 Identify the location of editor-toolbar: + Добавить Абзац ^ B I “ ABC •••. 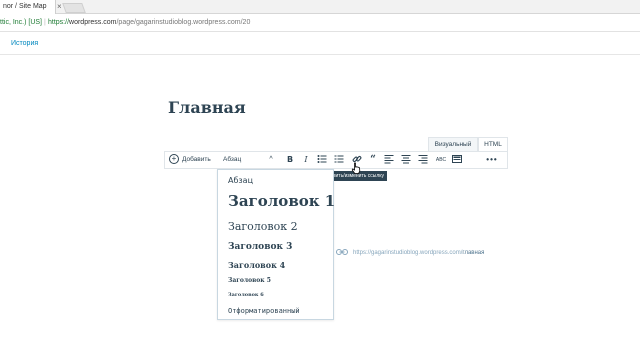
(336, 160).